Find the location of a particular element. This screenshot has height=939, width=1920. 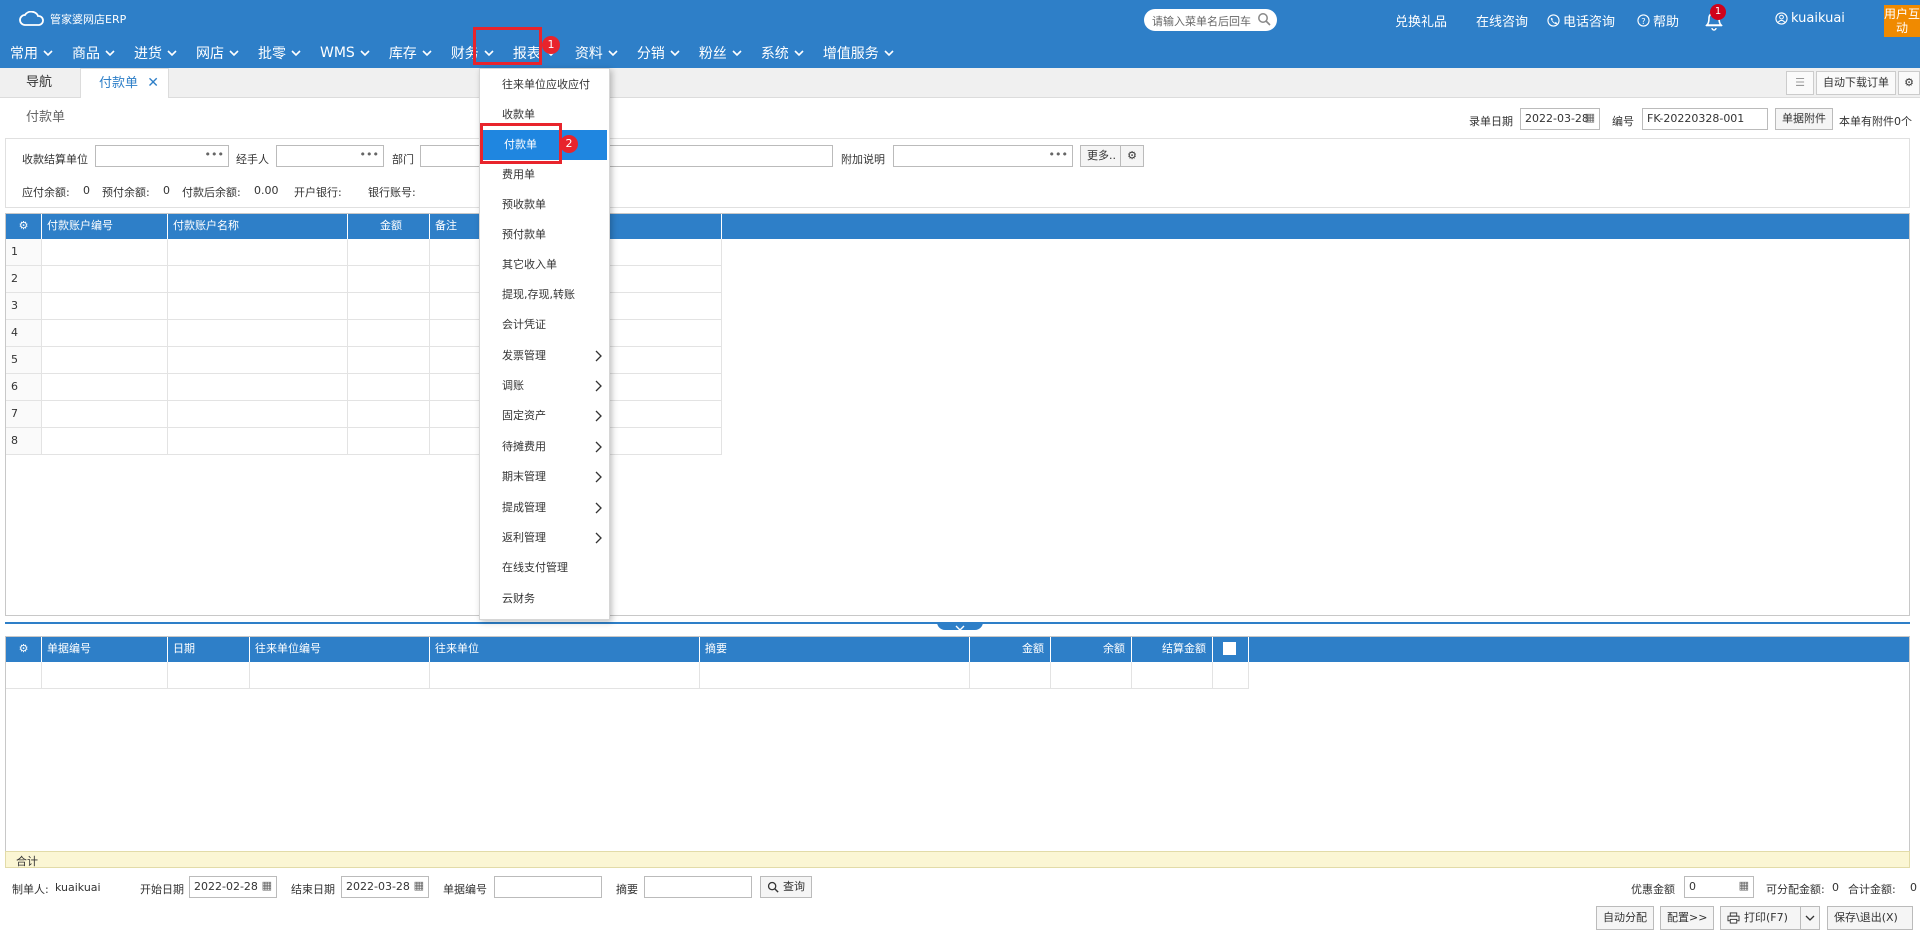

more-button: 更多.. is located at coordinates (1101, 156).